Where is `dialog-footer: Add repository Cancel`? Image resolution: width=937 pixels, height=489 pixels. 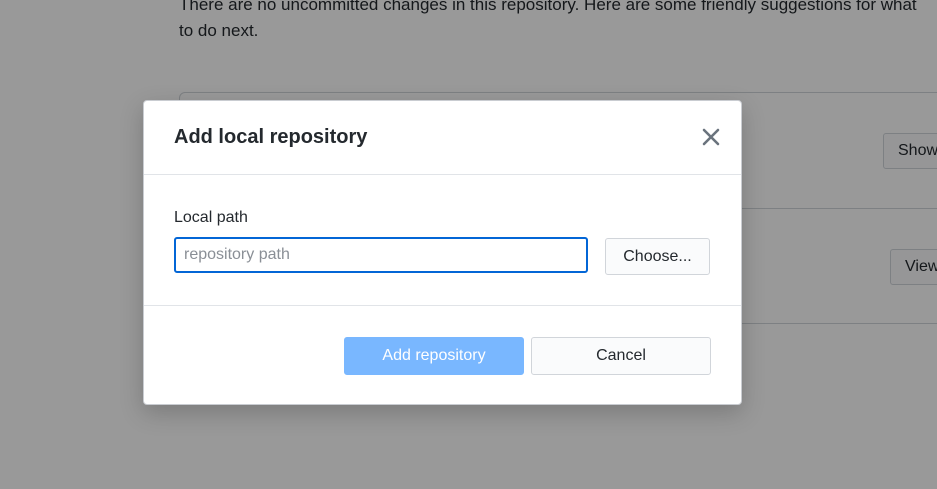
dialog-footer: Add repository Cancel is located at coordinates (442, 355).